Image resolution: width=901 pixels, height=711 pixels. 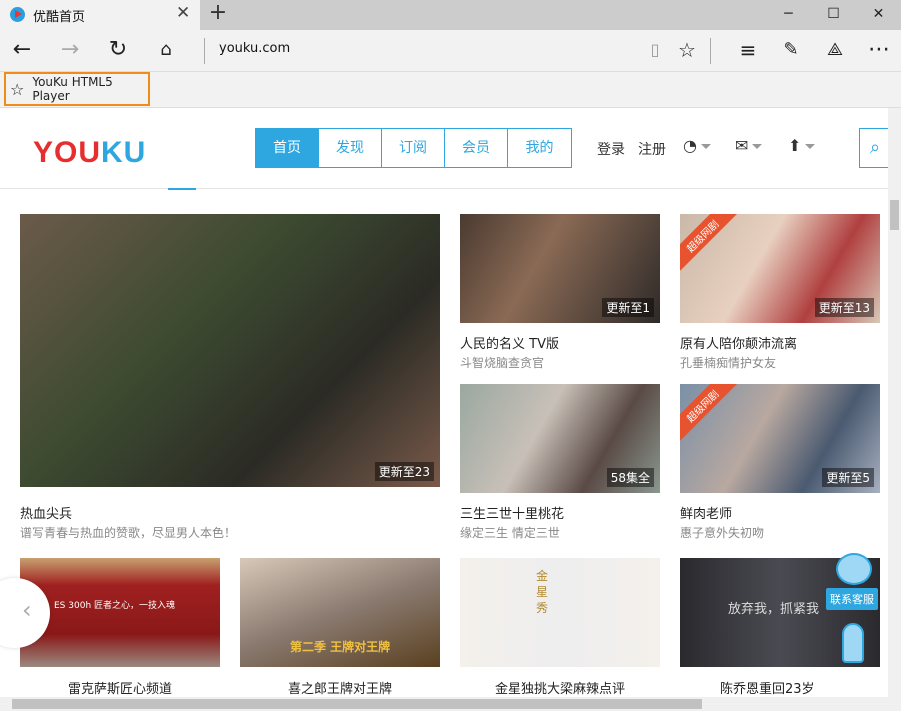 I want to click on back-icon: ←, so click(x=22, y=50).